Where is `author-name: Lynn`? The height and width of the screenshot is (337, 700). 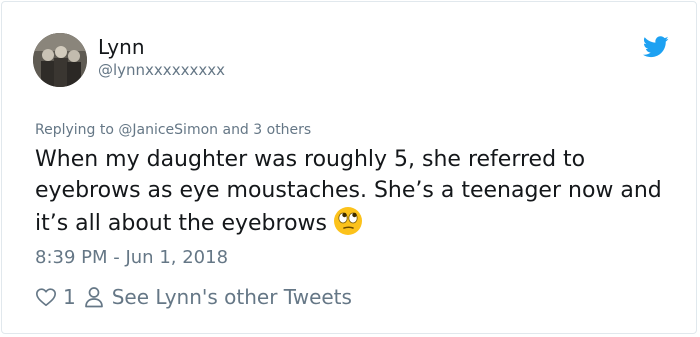
author-name: Lynn is located at coordinates (121, 47).